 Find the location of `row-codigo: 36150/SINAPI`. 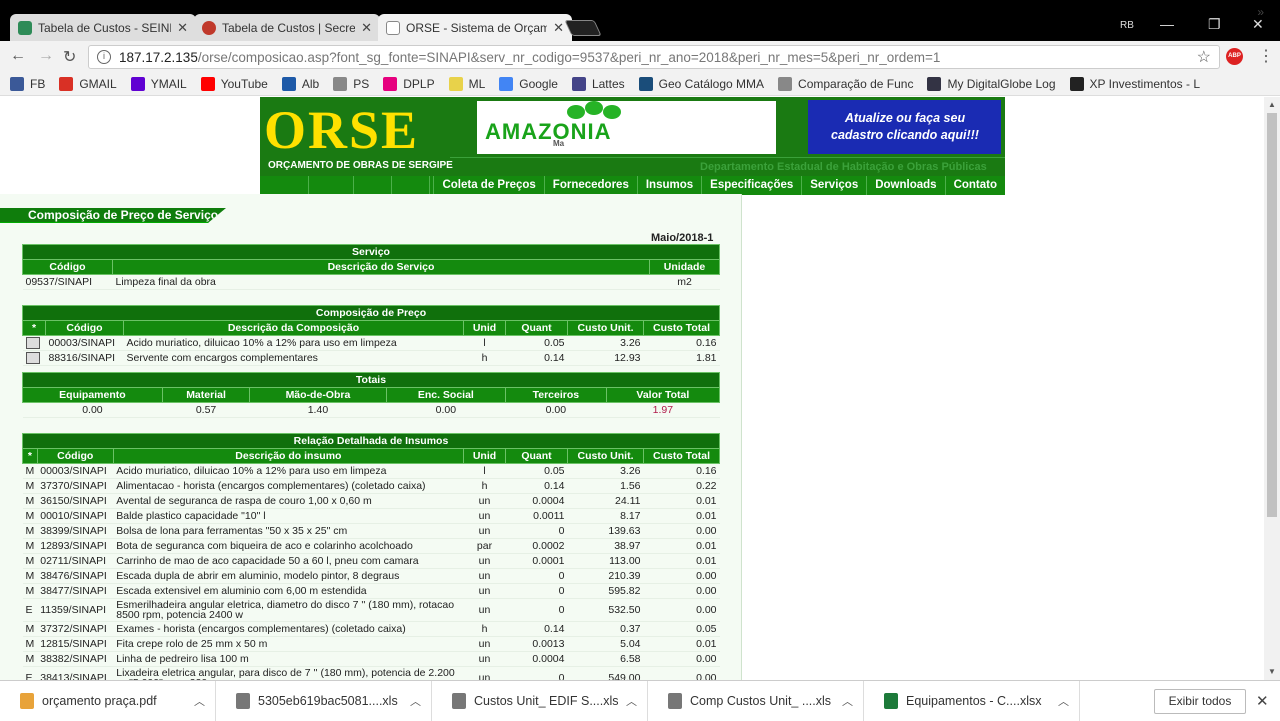

row-codigo: 36150/SINAPI is located at coordinates (75, 501).